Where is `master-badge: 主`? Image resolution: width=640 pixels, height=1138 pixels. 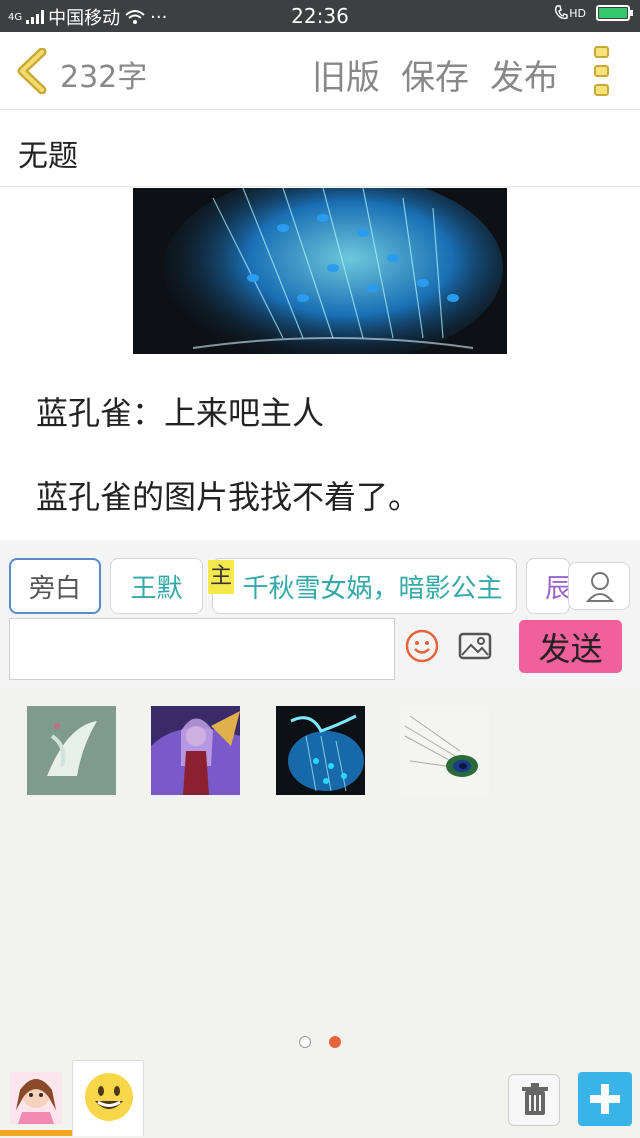
master-badge: 主 is located at coordinates (221, 577).